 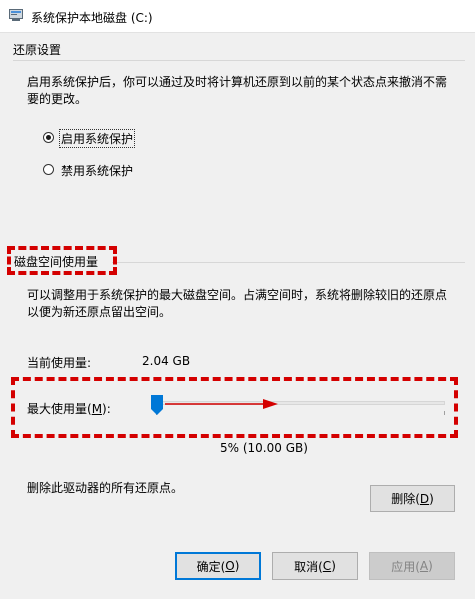 What do you see at coordinates (315, 566) in the screenshot?
I see `cancel-button: 取消(C)` at bounding box center [315, 566].